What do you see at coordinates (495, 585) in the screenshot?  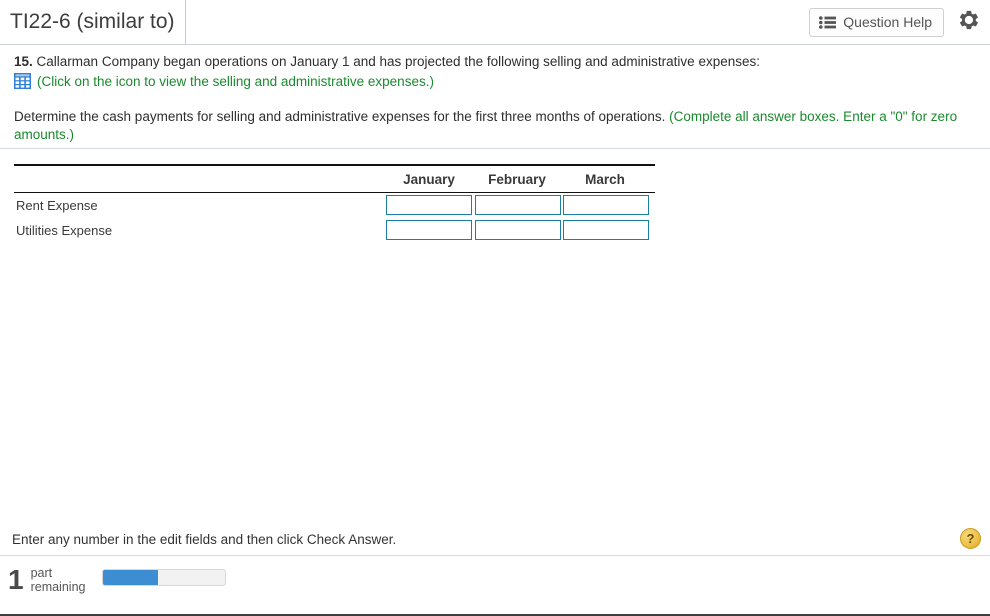 I see `footer-bar: 1 part remaining Clear All Final Check` at bounding box center [495, 585].